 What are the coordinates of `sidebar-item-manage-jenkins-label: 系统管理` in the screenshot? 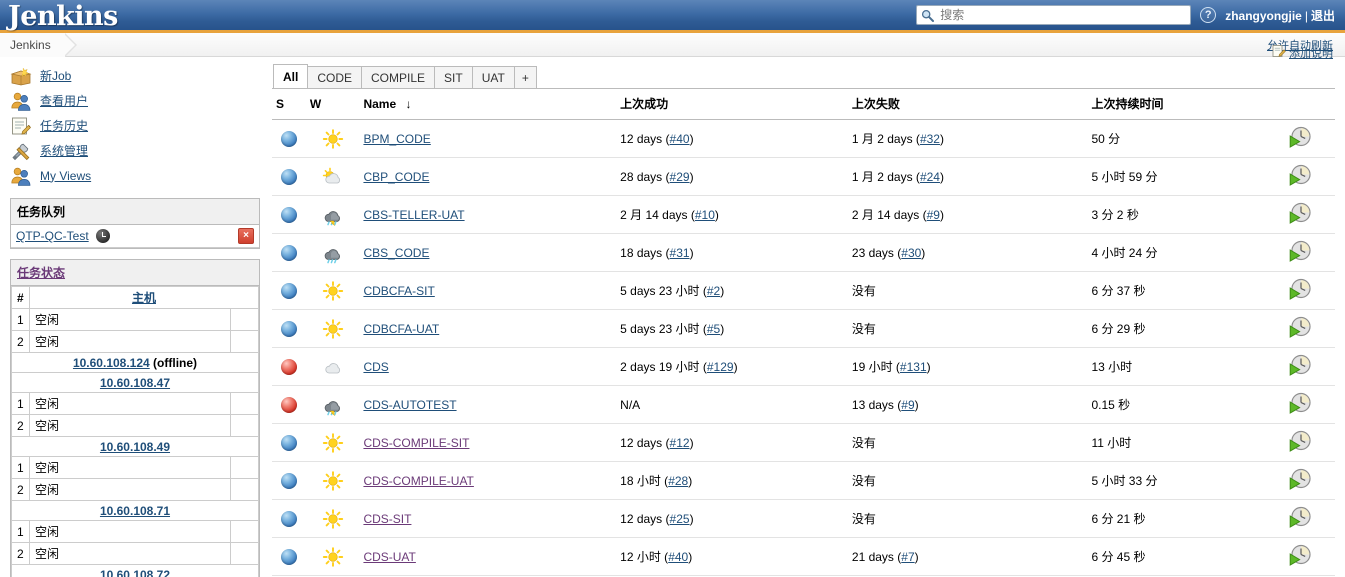 It's located at (64, 150).